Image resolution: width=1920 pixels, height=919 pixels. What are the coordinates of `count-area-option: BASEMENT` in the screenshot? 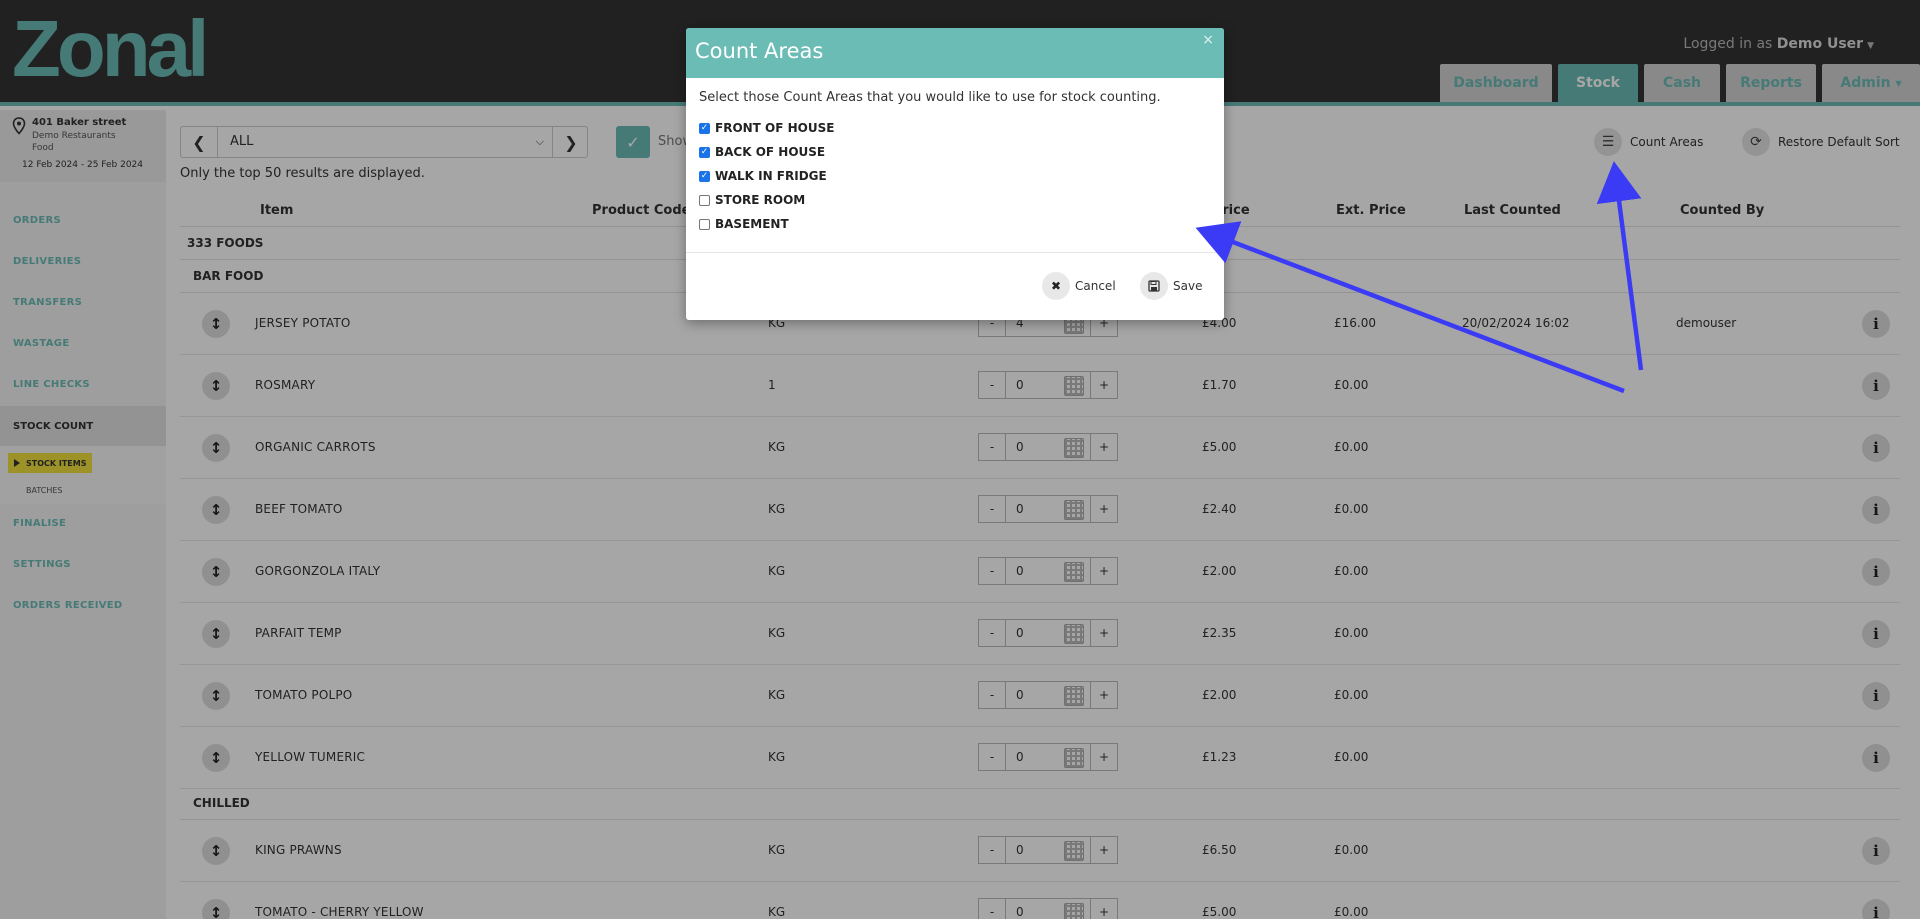 It's located at (744, 224).